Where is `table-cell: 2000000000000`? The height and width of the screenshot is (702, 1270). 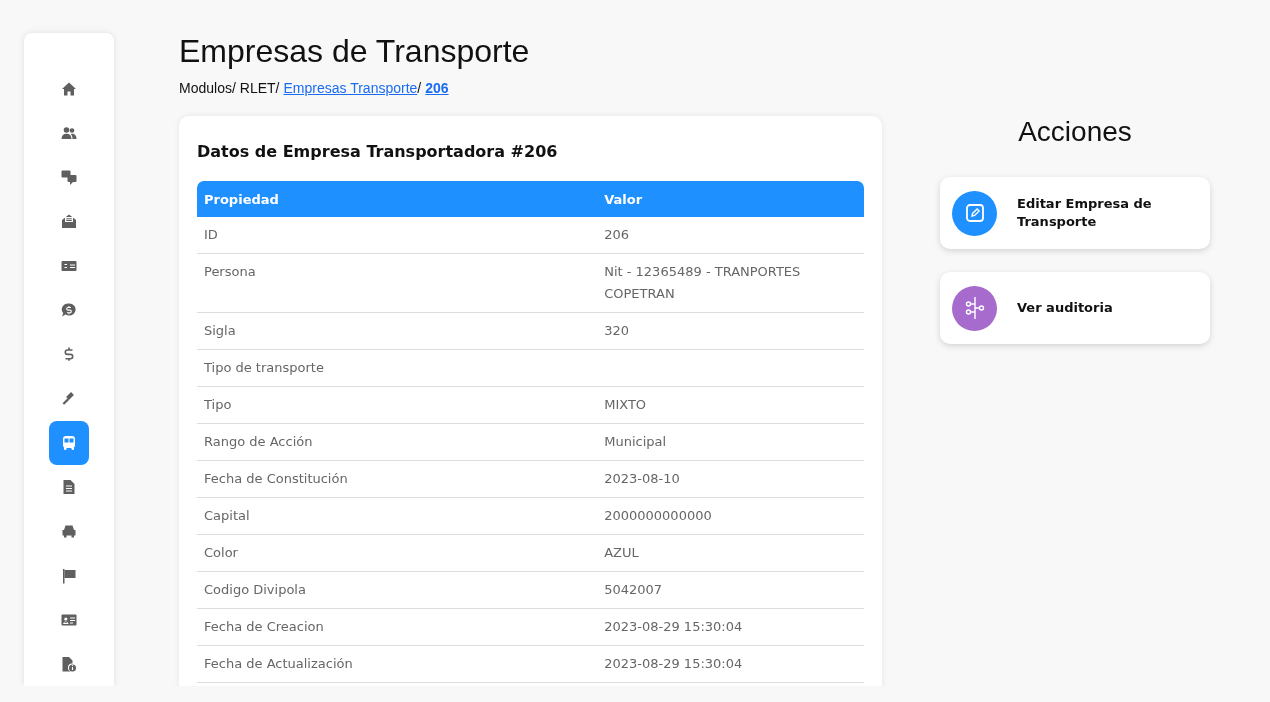
table-cell: 2000000000000 is located at coordinates (658, 515).